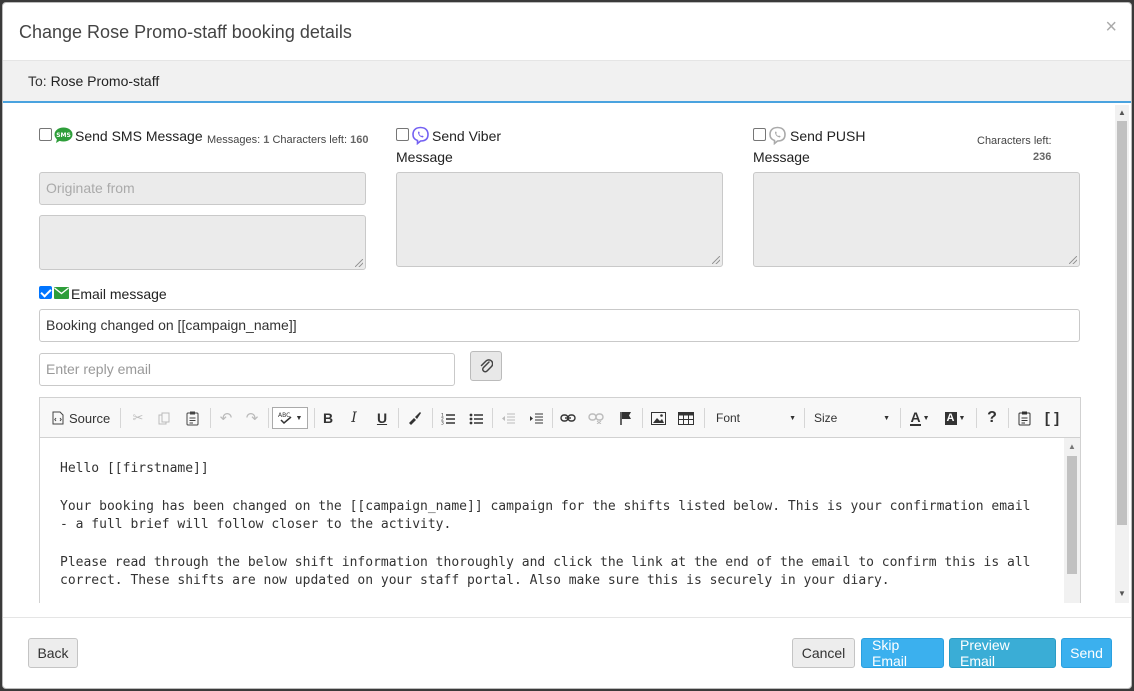 The image size is (1134, 691). What do you see at coordinates (414, 418) in the screenshot?
I see `remove-format-icon` at bounding box center [414, 418].